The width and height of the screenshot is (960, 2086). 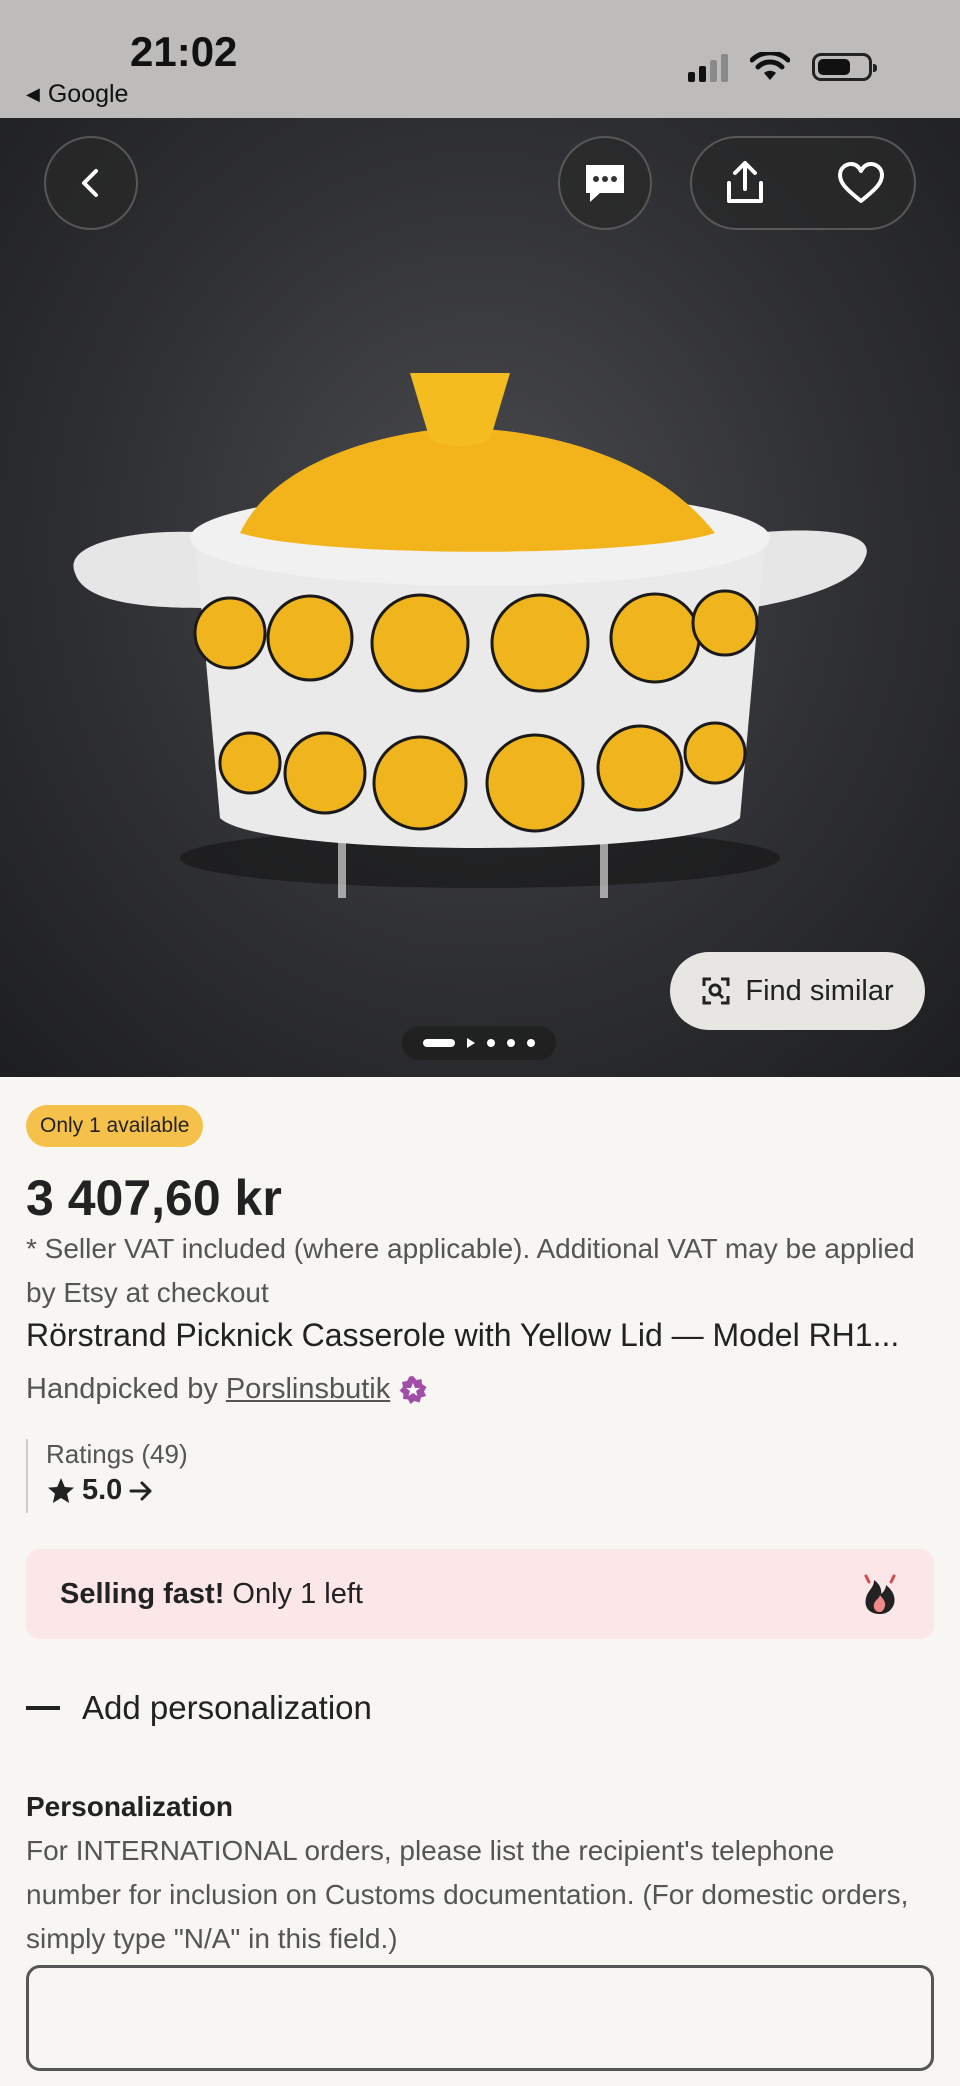 What do you see at coordinates (413, 1389) in the screenshot?
I see `star-seller-icon` at bounding box center [413, 1389].